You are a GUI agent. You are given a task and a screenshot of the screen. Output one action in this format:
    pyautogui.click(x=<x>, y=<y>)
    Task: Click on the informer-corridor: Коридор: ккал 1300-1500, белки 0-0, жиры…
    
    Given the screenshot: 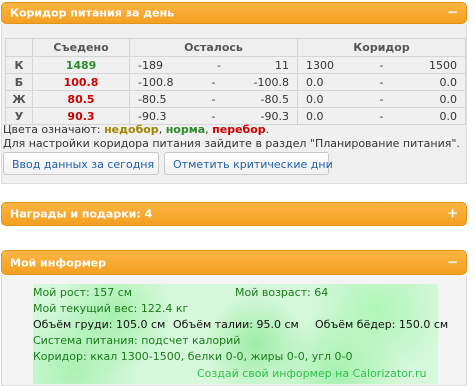 What is the action you would take?
    pyautogui.click(x=193, y=356)
    